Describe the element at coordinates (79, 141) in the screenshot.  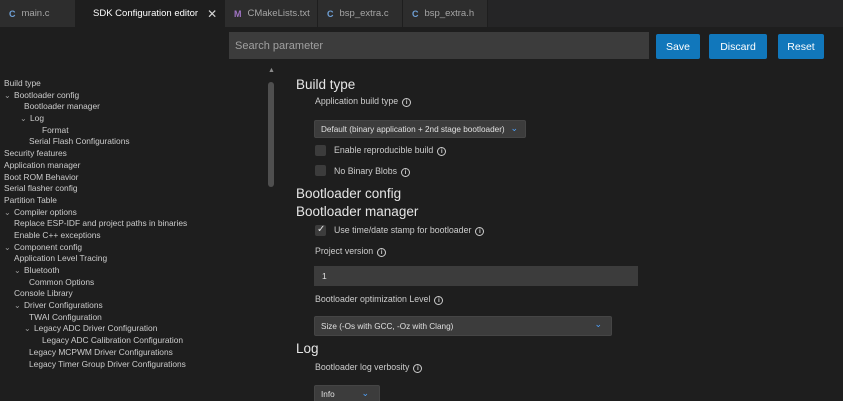
I see `tree-item-label: Serial Flash Configurations` at that location.